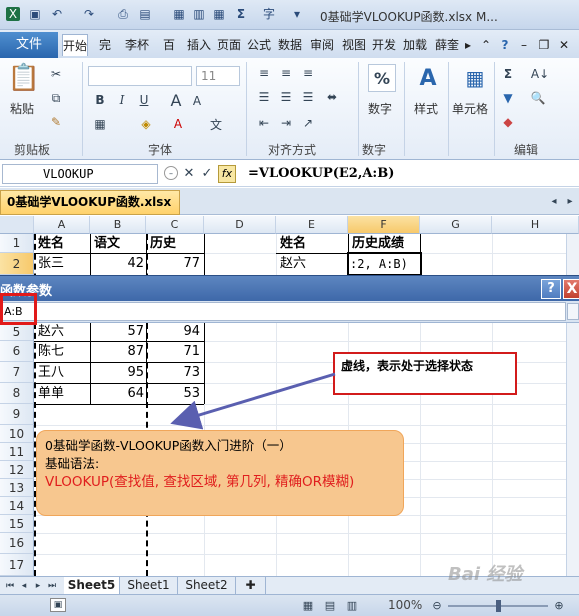 This screenshot has width=579, height=616. I want to click on select-all-corner, so click(17, 225).